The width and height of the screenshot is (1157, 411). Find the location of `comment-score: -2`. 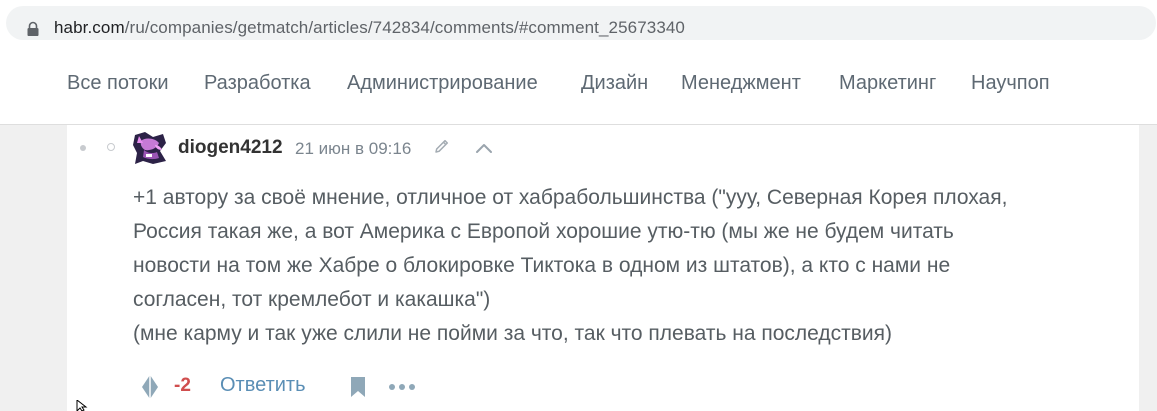

comment-score: -2 is located at coordinates (182, 385).